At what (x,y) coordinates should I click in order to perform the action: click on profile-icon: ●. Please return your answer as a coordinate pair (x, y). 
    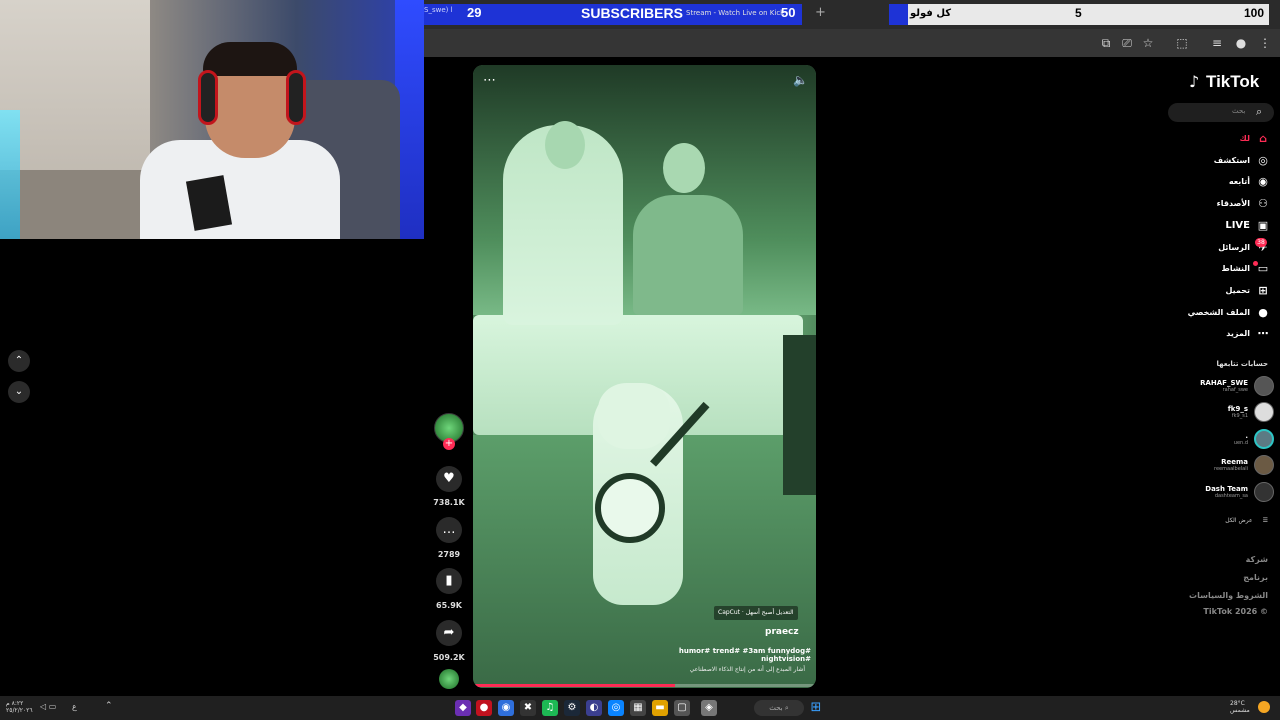
    Looking at the image, I should click on (1241, 43).